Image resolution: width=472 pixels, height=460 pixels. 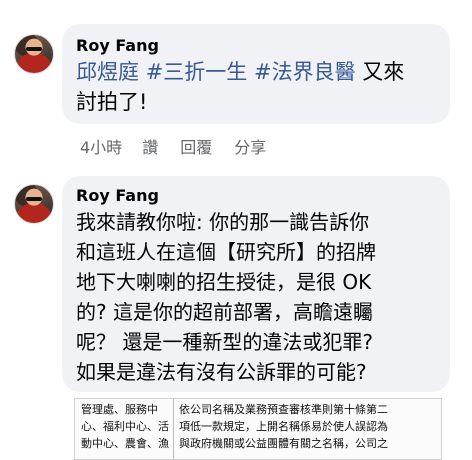 What do you see at coordinates (223, 222) in the screenshot?
I see `comment-text-line: 我來請教你啦: 你的那一識告訴你` at bounding box center [223, 222].